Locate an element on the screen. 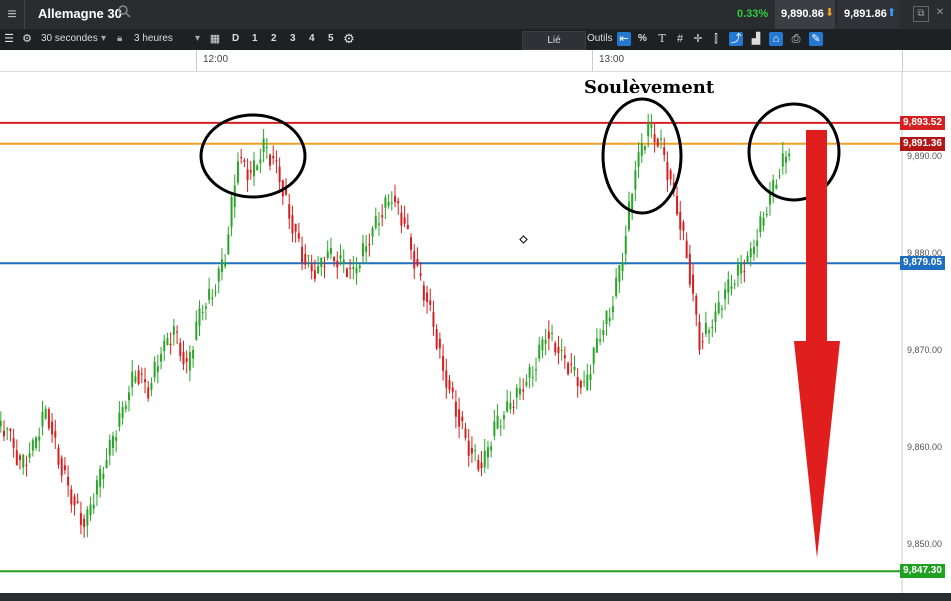 Image resolution: width=951 pixels, height=601 pixels. search-icon is located at coordinates (125, 12).